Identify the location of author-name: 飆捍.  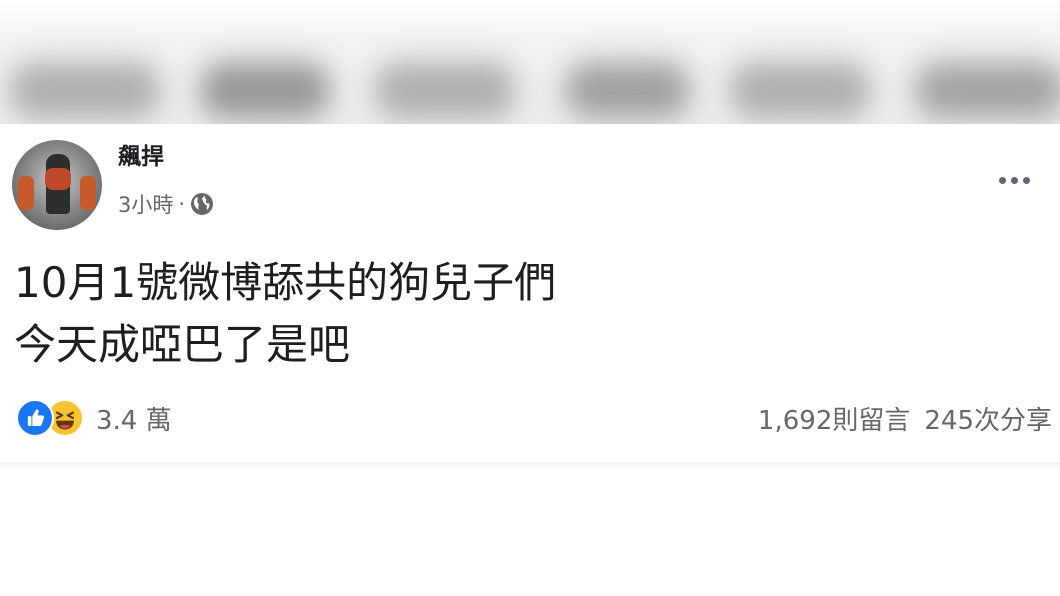
(141, 157).